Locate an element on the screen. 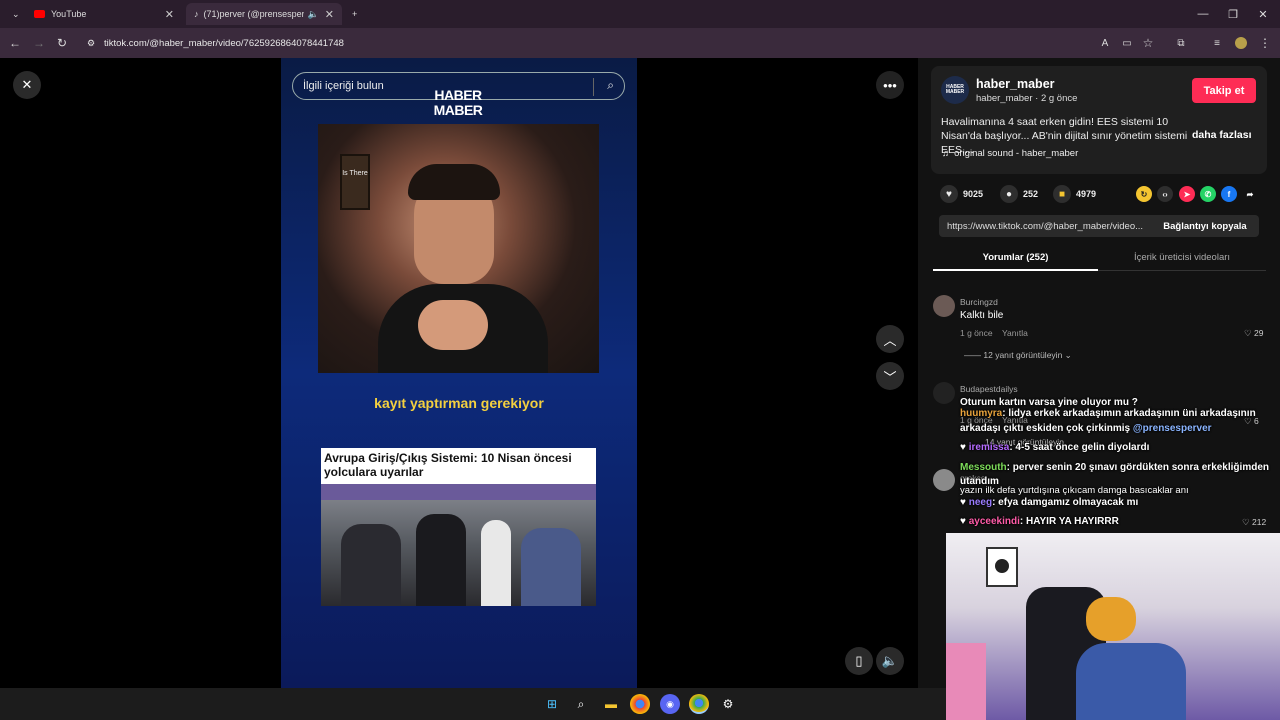 This screenshot has height=720, width=1280. comment-text: Kalktı bile is located at coordinates (982, 315).